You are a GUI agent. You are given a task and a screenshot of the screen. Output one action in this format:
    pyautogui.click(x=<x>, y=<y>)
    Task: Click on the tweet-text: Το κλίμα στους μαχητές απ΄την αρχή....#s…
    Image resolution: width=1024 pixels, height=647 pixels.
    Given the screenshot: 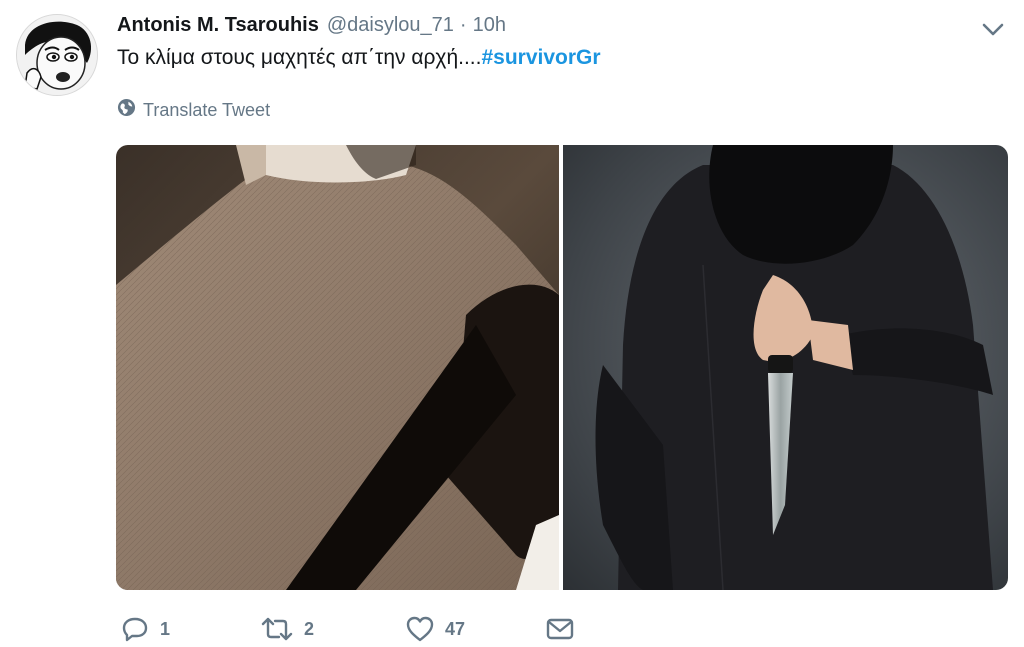 What is the action you would take?
    pyautogui.click(x=359, y=58)
    